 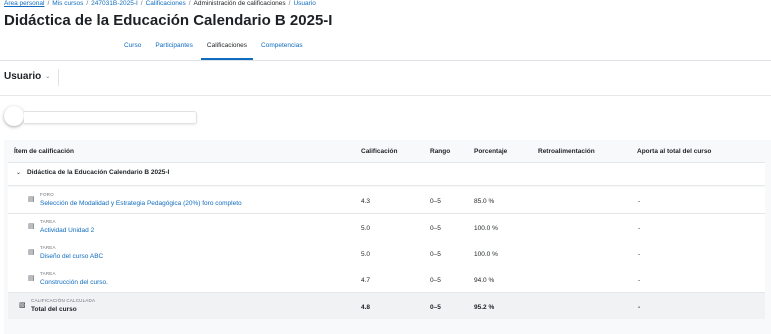 I want to click on breadcrumb-home-link: Área personal, so click(x=24, y=3).